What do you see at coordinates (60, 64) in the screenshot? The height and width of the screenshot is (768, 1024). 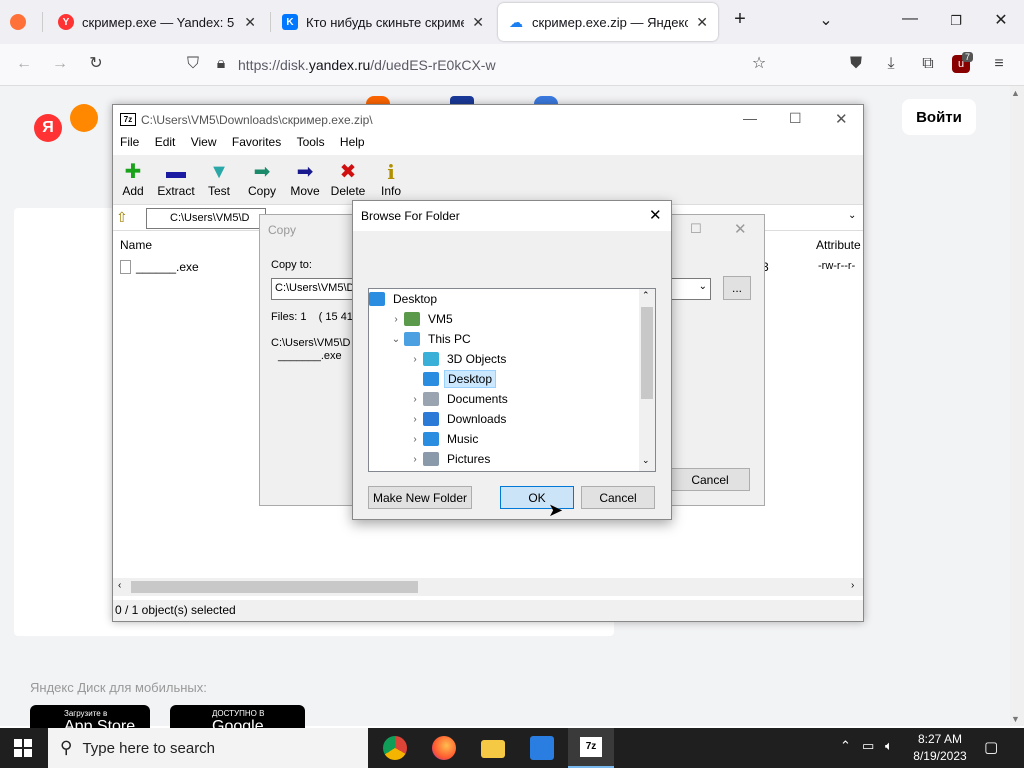 I see `forward-icon: →` at bounding box center [60, 64].